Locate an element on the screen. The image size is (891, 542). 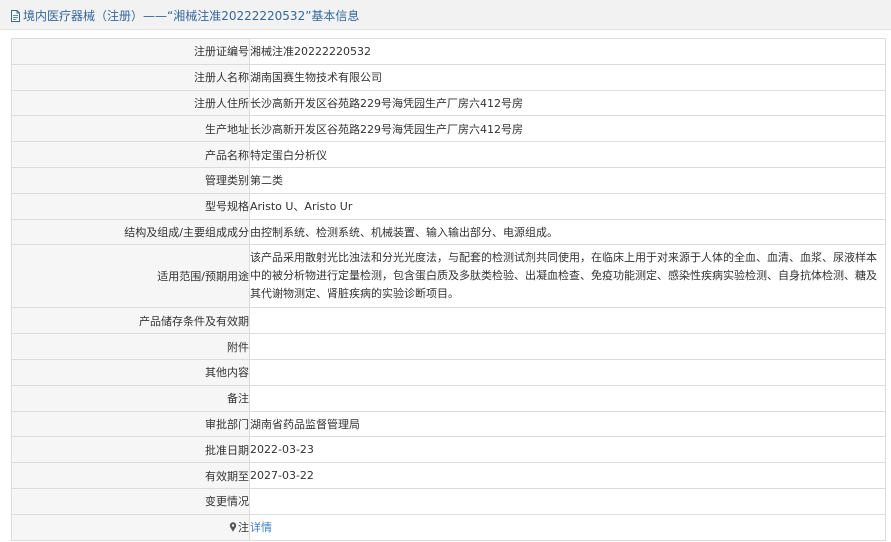
row-value: 湘械注准20222220532 is located at coordinates (567, 51).